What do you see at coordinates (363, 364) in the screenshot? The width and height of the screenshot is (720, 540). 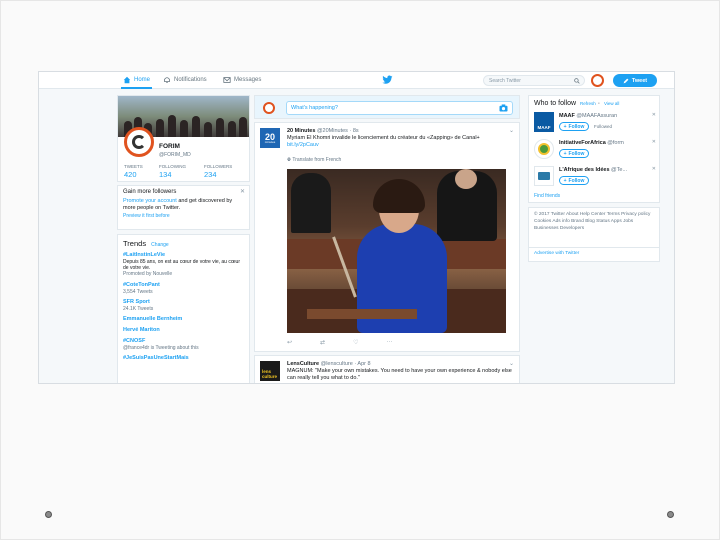 I see `tweet-time: Apr 8` at bounding box center [363, 364].